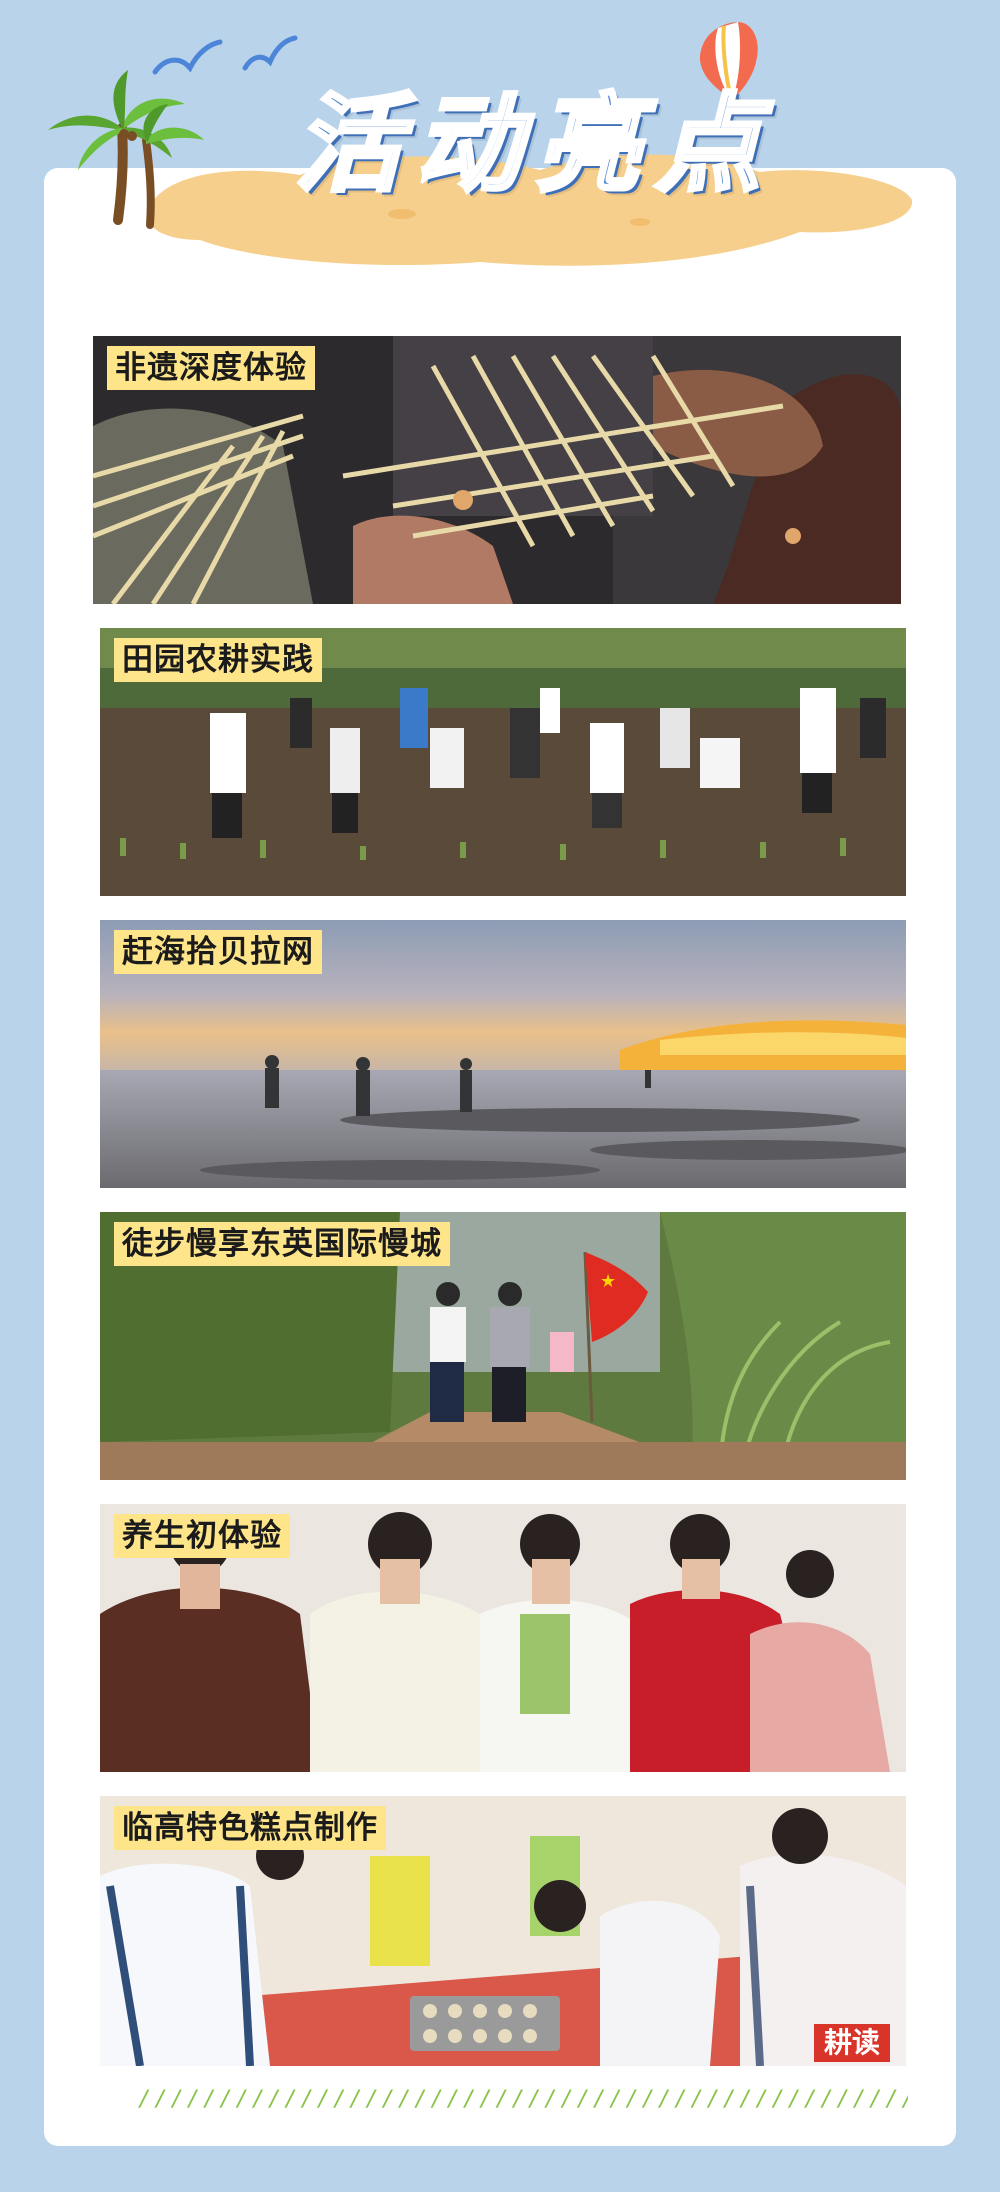 The height and width of the screenshot is (2192, 1000). I want to click on photo-pastry-making: 临高特色糕点制作 耕读, so click(503, 1931).